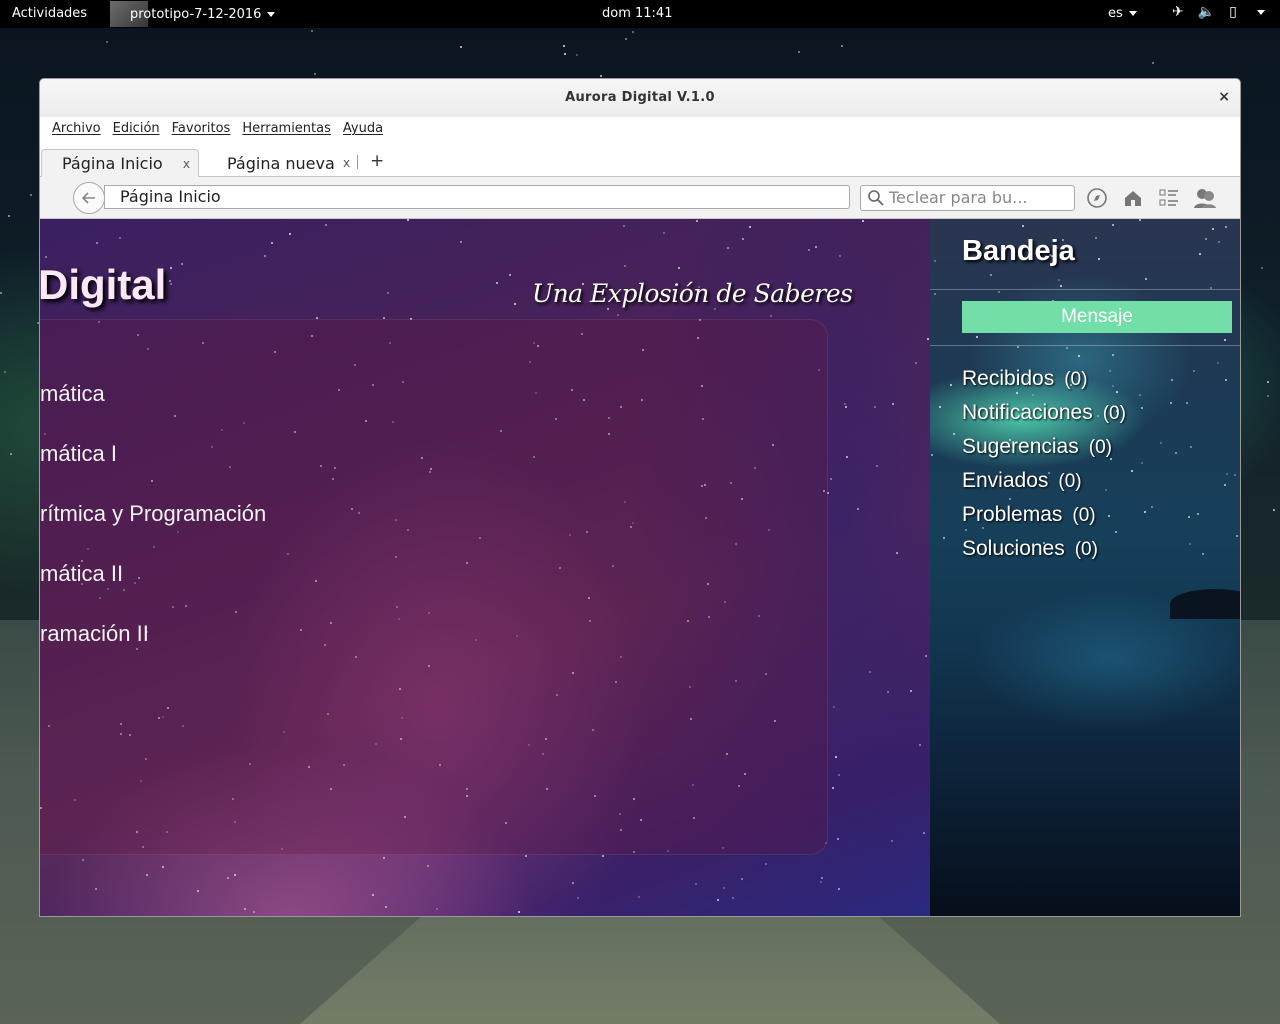  I want to click on toolbar-icons, so click(1151, 198).